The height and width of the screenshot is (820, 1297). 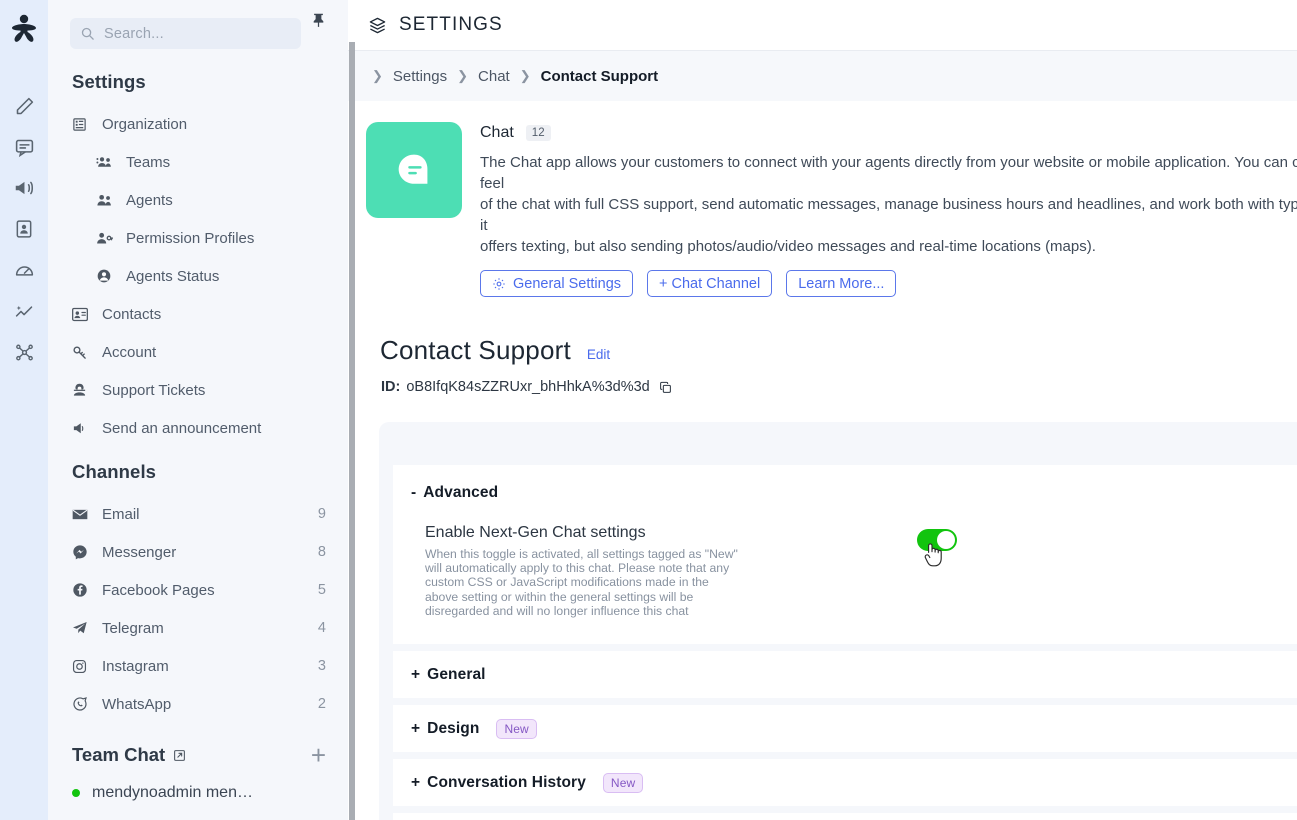 What do you see at coordinates (190, 238) in the screenshot?
I see `sidebar-item-label: Permission Profiles` at bounding box center [190, 238].